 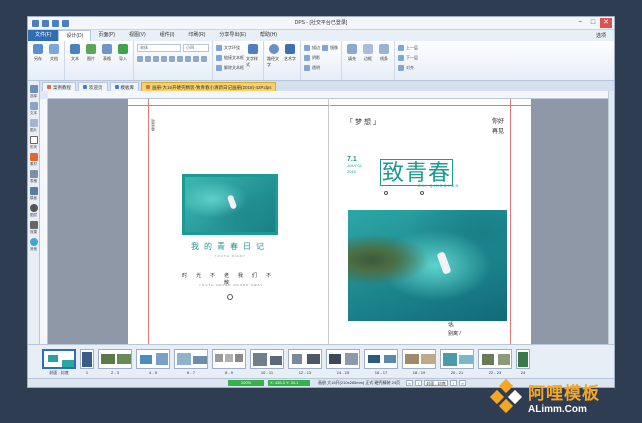 I want to click on menu-file: 文件(F), so click(x=43, y=35).